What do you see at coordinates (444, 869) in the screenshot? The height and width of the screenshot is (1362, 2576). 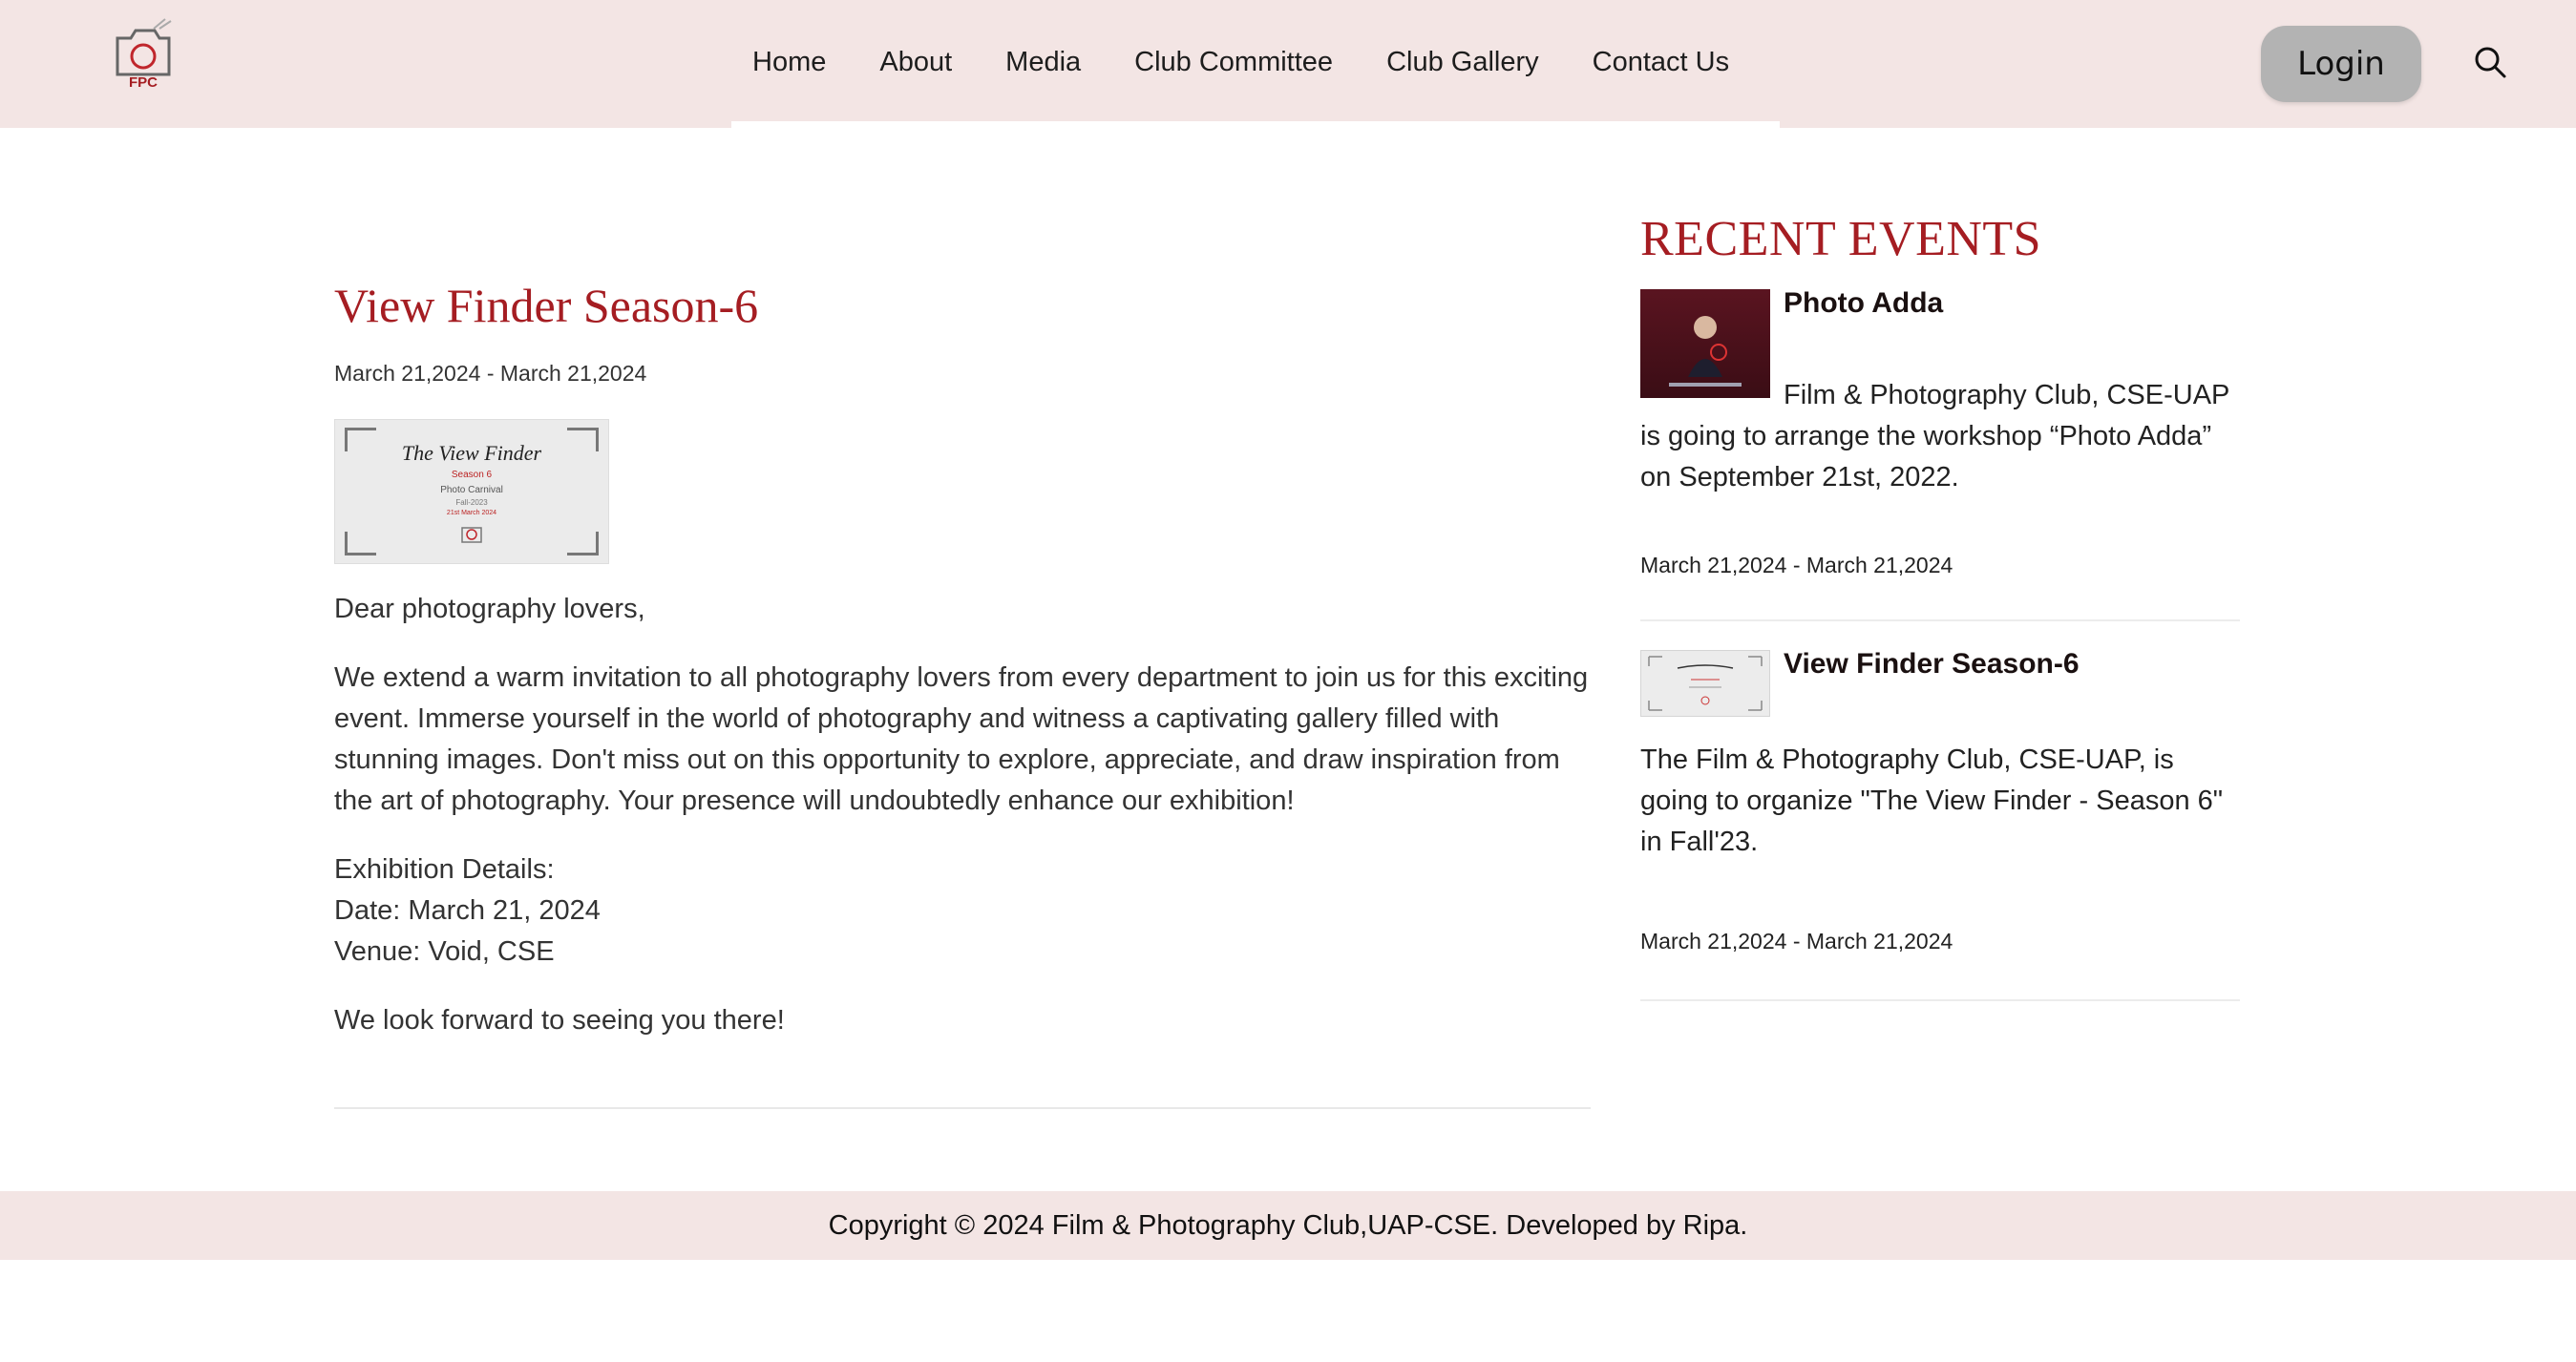 I see `details-heading: Exhibition Details:` at bounding box center [444, 869].